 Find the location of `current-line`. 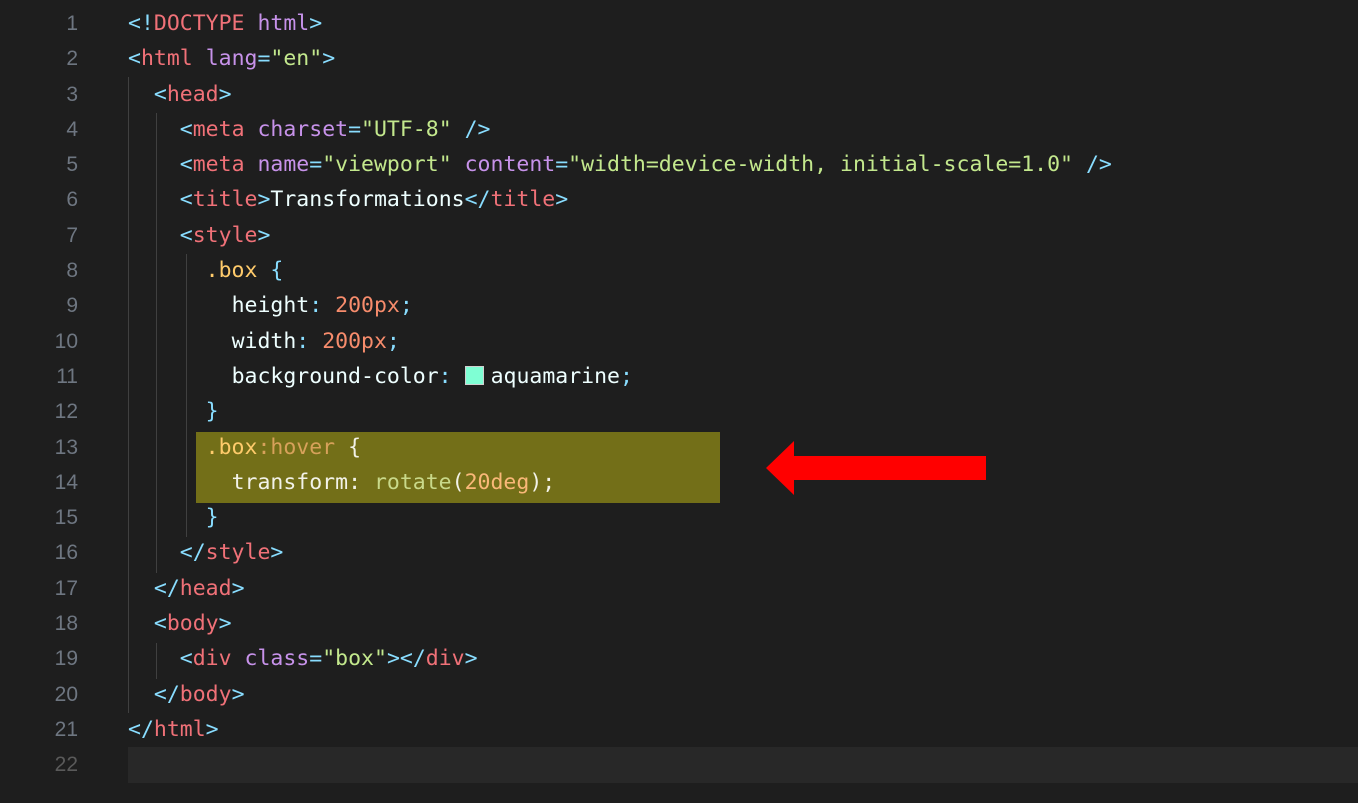

current-line is located at coordinates (743, 765).